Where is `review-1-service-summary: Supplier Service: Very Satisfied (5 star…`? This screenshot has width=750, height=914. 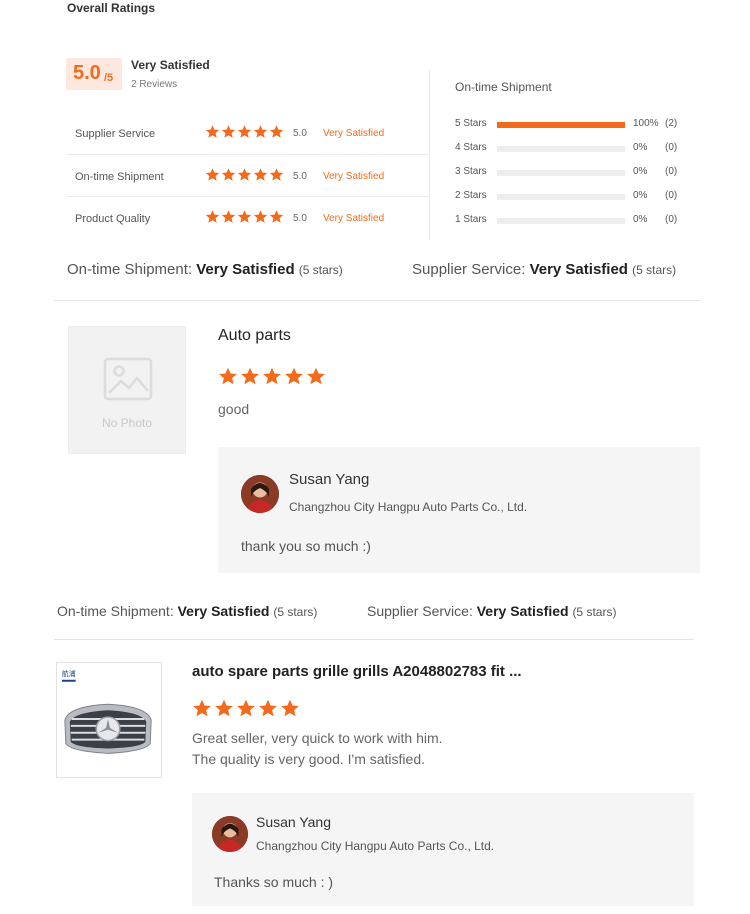 review-1-service-summary: Supplier Service: Very Satisfied (5 star… is located at coordinates (544, 269).